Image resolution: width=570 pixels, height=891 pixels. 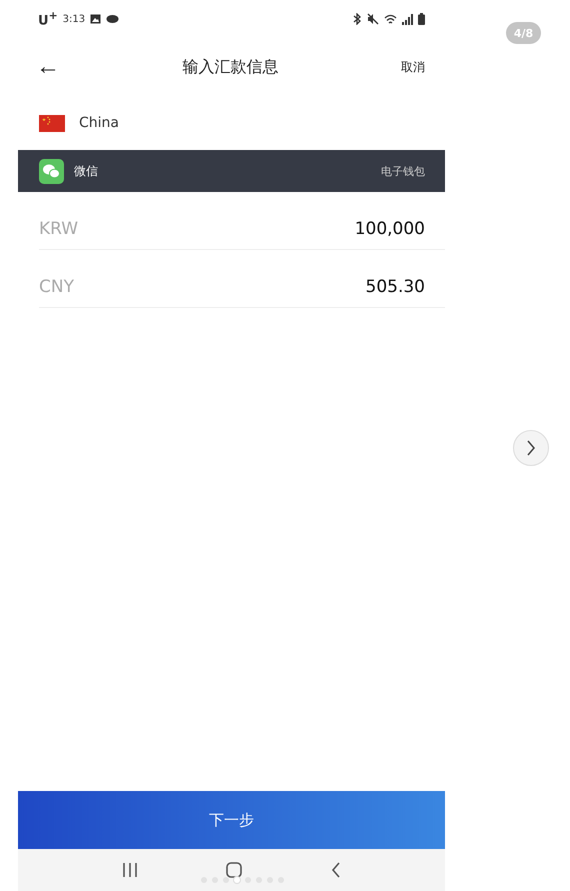 What do you see at coordinates (234, 870) in the screenshot?
I see `home-icon` at bounding box center [234, 870].